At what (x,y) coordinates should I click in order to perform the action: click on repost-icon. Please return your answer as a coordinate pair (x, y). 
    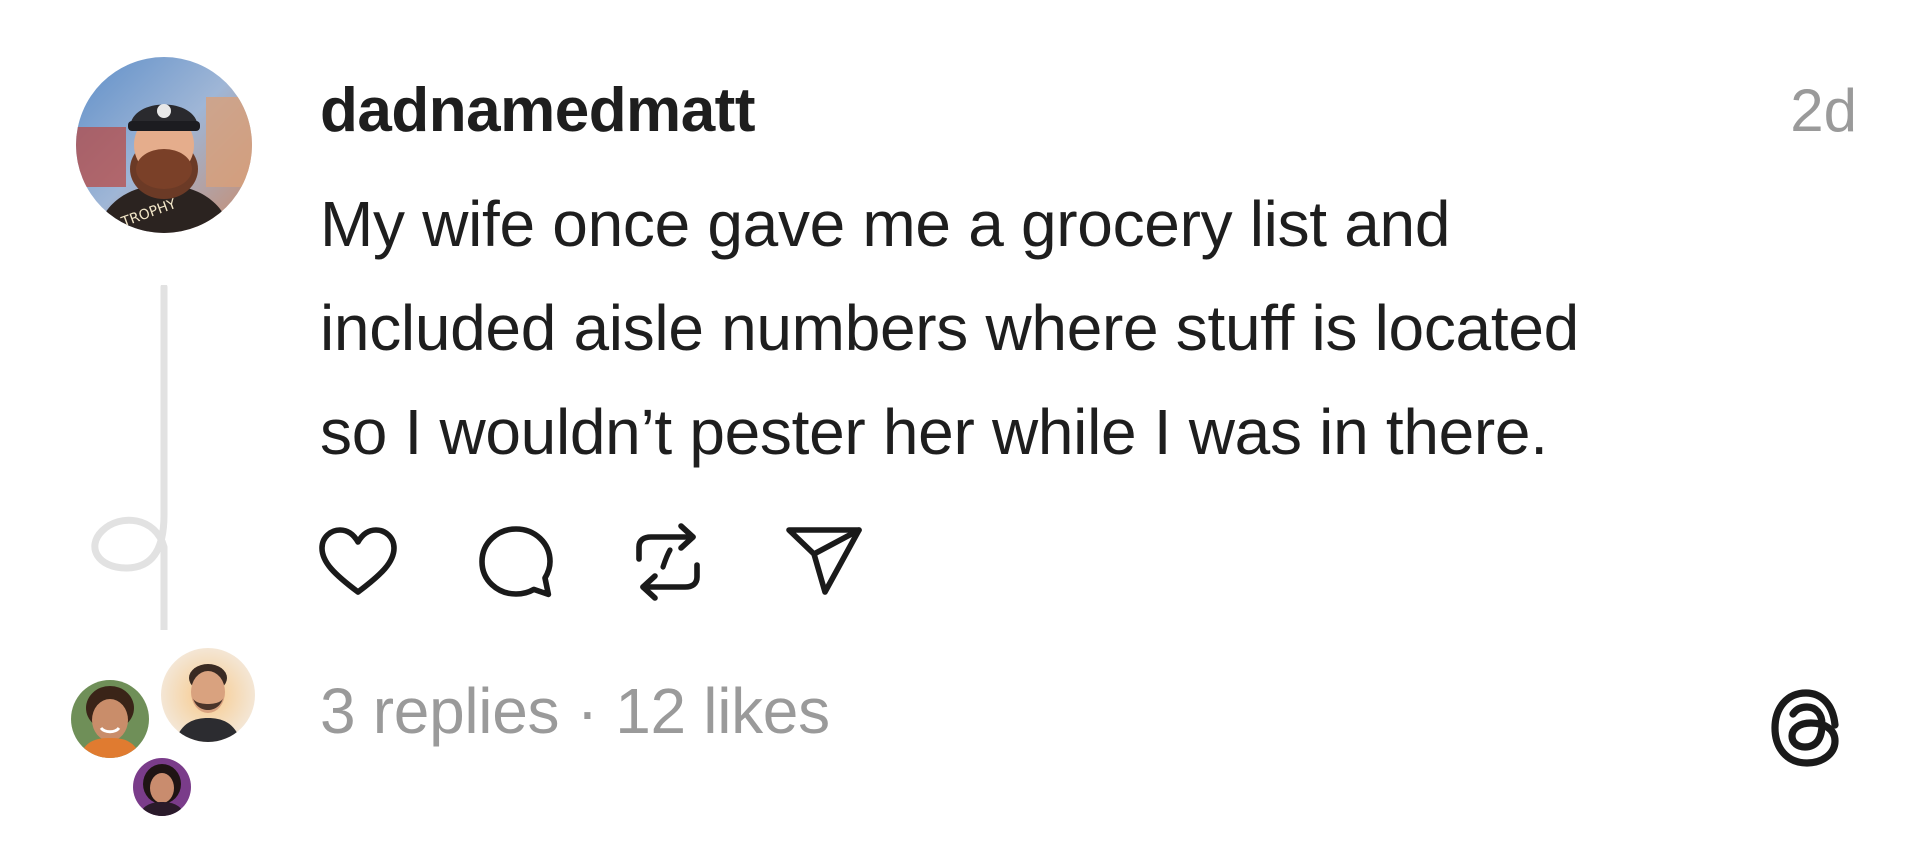
    Looking at the image, I should click on (668, 562).